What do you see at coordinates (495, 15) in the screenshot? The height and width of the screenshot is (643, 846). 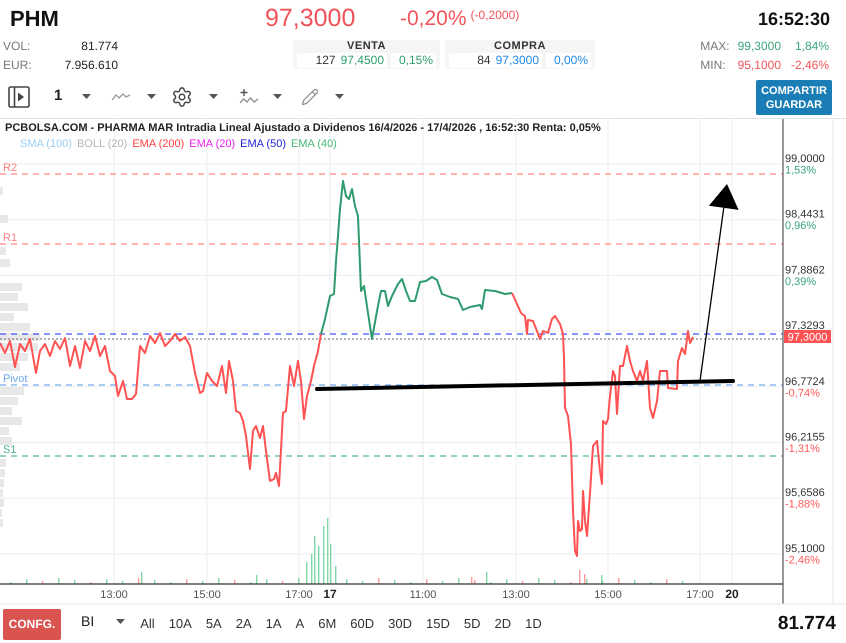 I see `price-change: (-0,2000)` at bounding box center [495, 15].